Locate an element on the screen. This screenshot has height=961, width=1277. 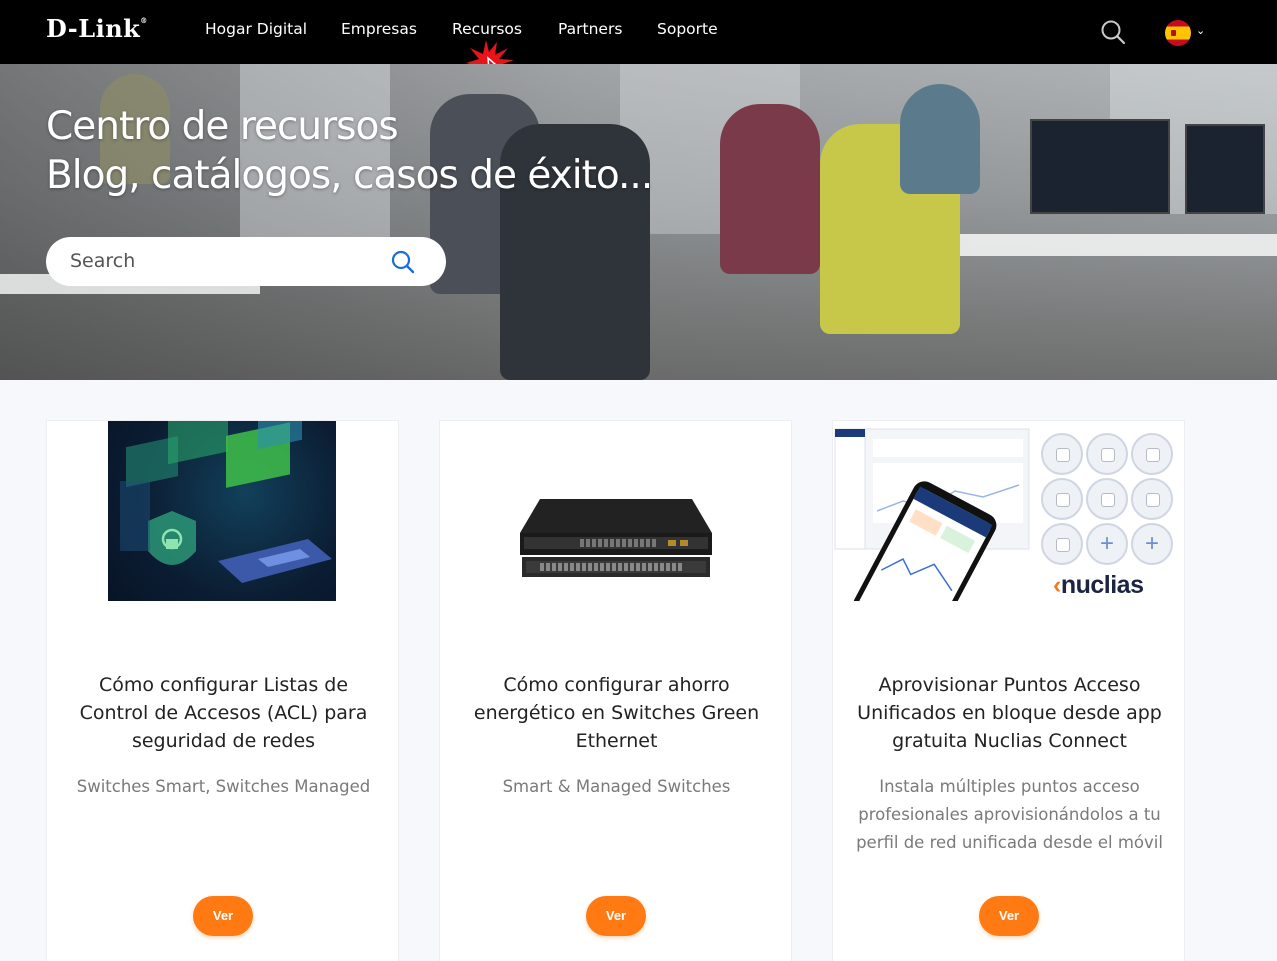
nuclias-dashboard-screenshot-icon is located at coordinates (932, 514).